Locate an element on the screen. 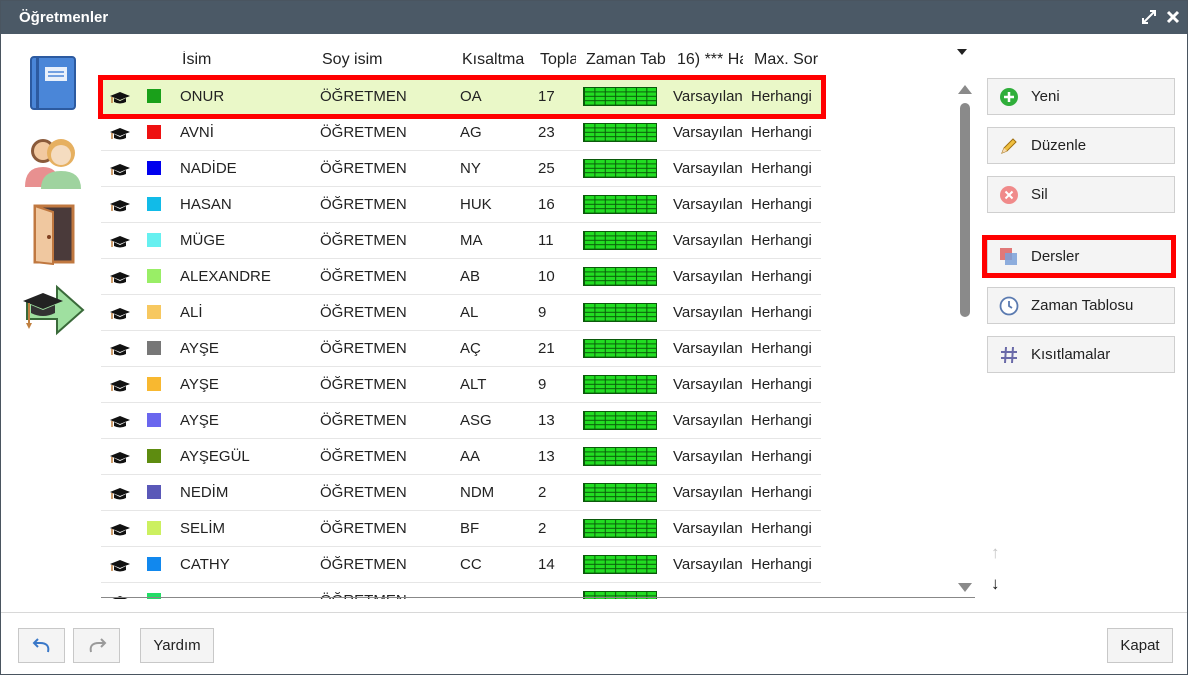 Image resolution: width=1188 pixels, height=675 pixels. cell-short: AÇ is located at coordinates (470, 348).